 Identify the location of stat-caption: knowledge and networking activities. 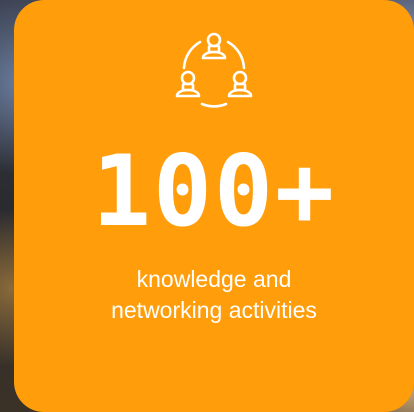
(214, 295).